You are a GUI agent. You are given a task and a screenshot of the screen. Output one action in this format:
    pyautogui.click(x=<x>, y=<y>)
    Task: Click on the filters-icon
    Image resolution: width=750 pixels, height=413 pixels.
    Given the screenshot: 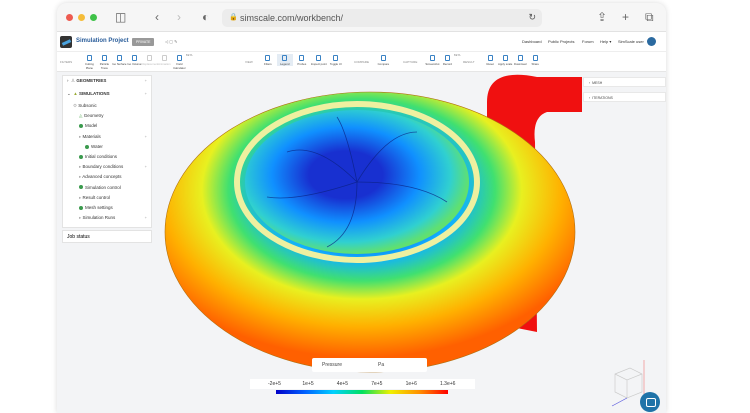 What is the action you would take?
    pyautogui.click(x=268, y=58)
    